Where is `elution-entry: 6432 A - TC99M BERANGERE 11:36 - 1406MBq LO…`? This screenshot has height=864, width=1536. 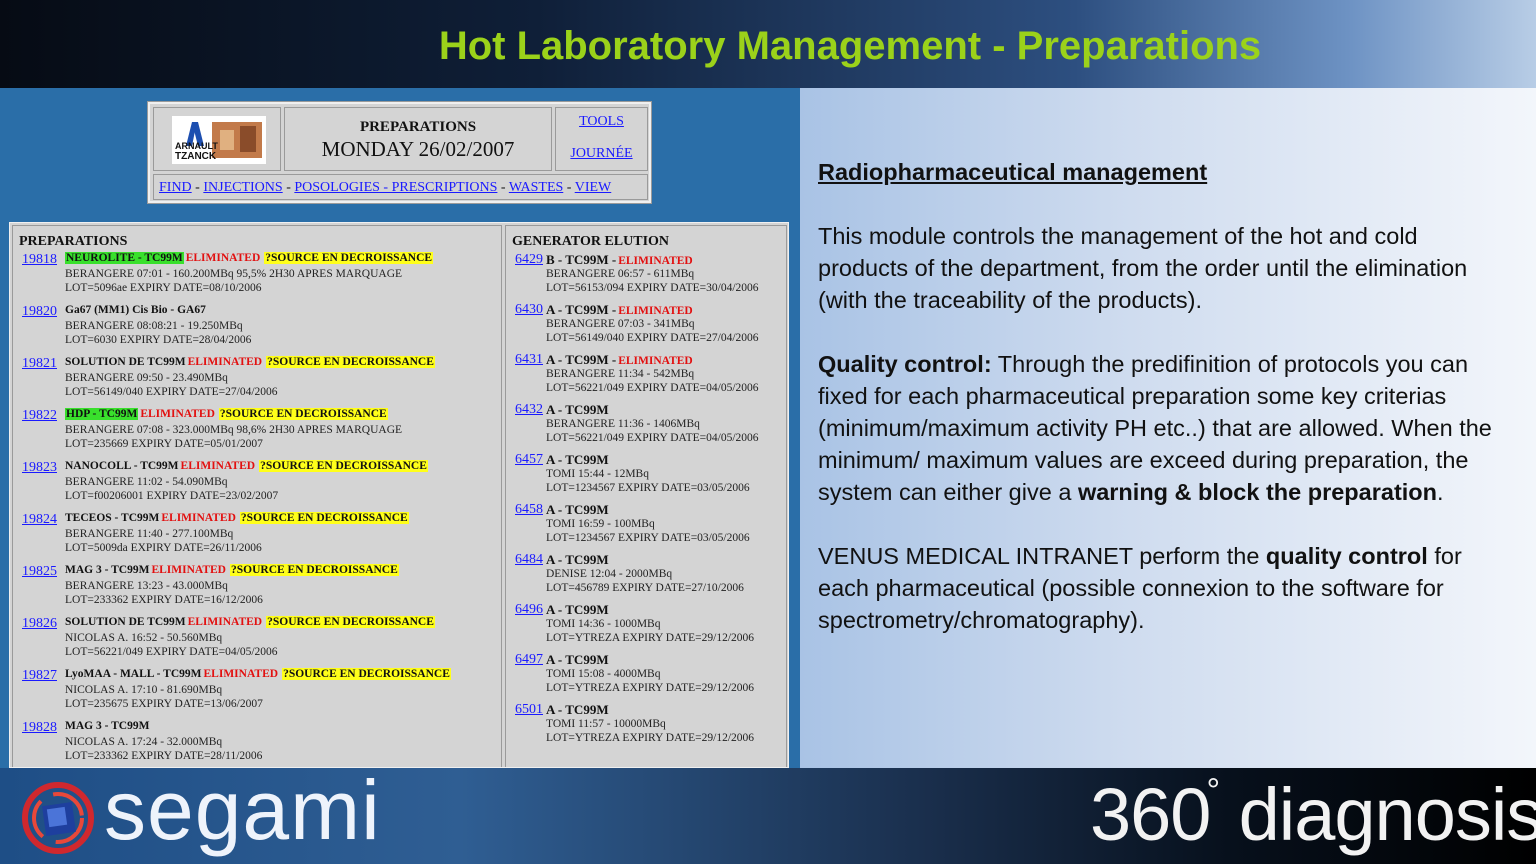 elution-entry: 6432 A - TC99M BERANGERE 11:36 - 1406MBq LO… is located at coordinates (646, 425).